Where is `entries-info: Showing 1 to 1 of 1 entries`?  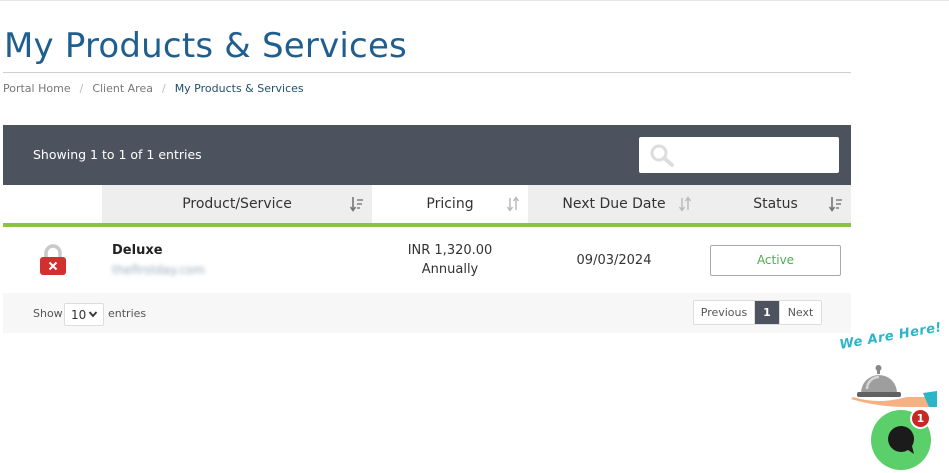
entries-info: Showing 1 to 1 of 1 entries is located at coordinates (117, 154).